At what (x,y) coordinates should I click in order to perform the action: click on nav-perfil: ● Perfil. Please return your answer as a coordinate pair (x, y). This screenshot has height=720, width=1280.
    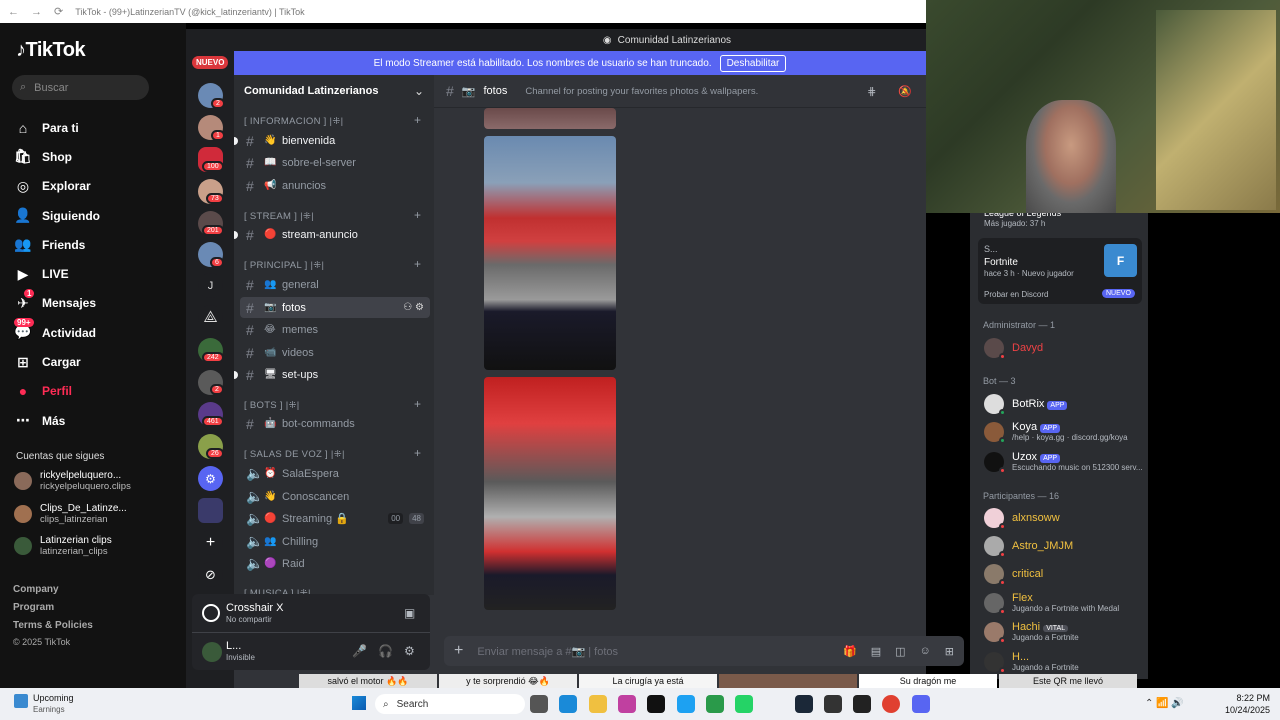
    Looking at the image, I should click on (99, 391).